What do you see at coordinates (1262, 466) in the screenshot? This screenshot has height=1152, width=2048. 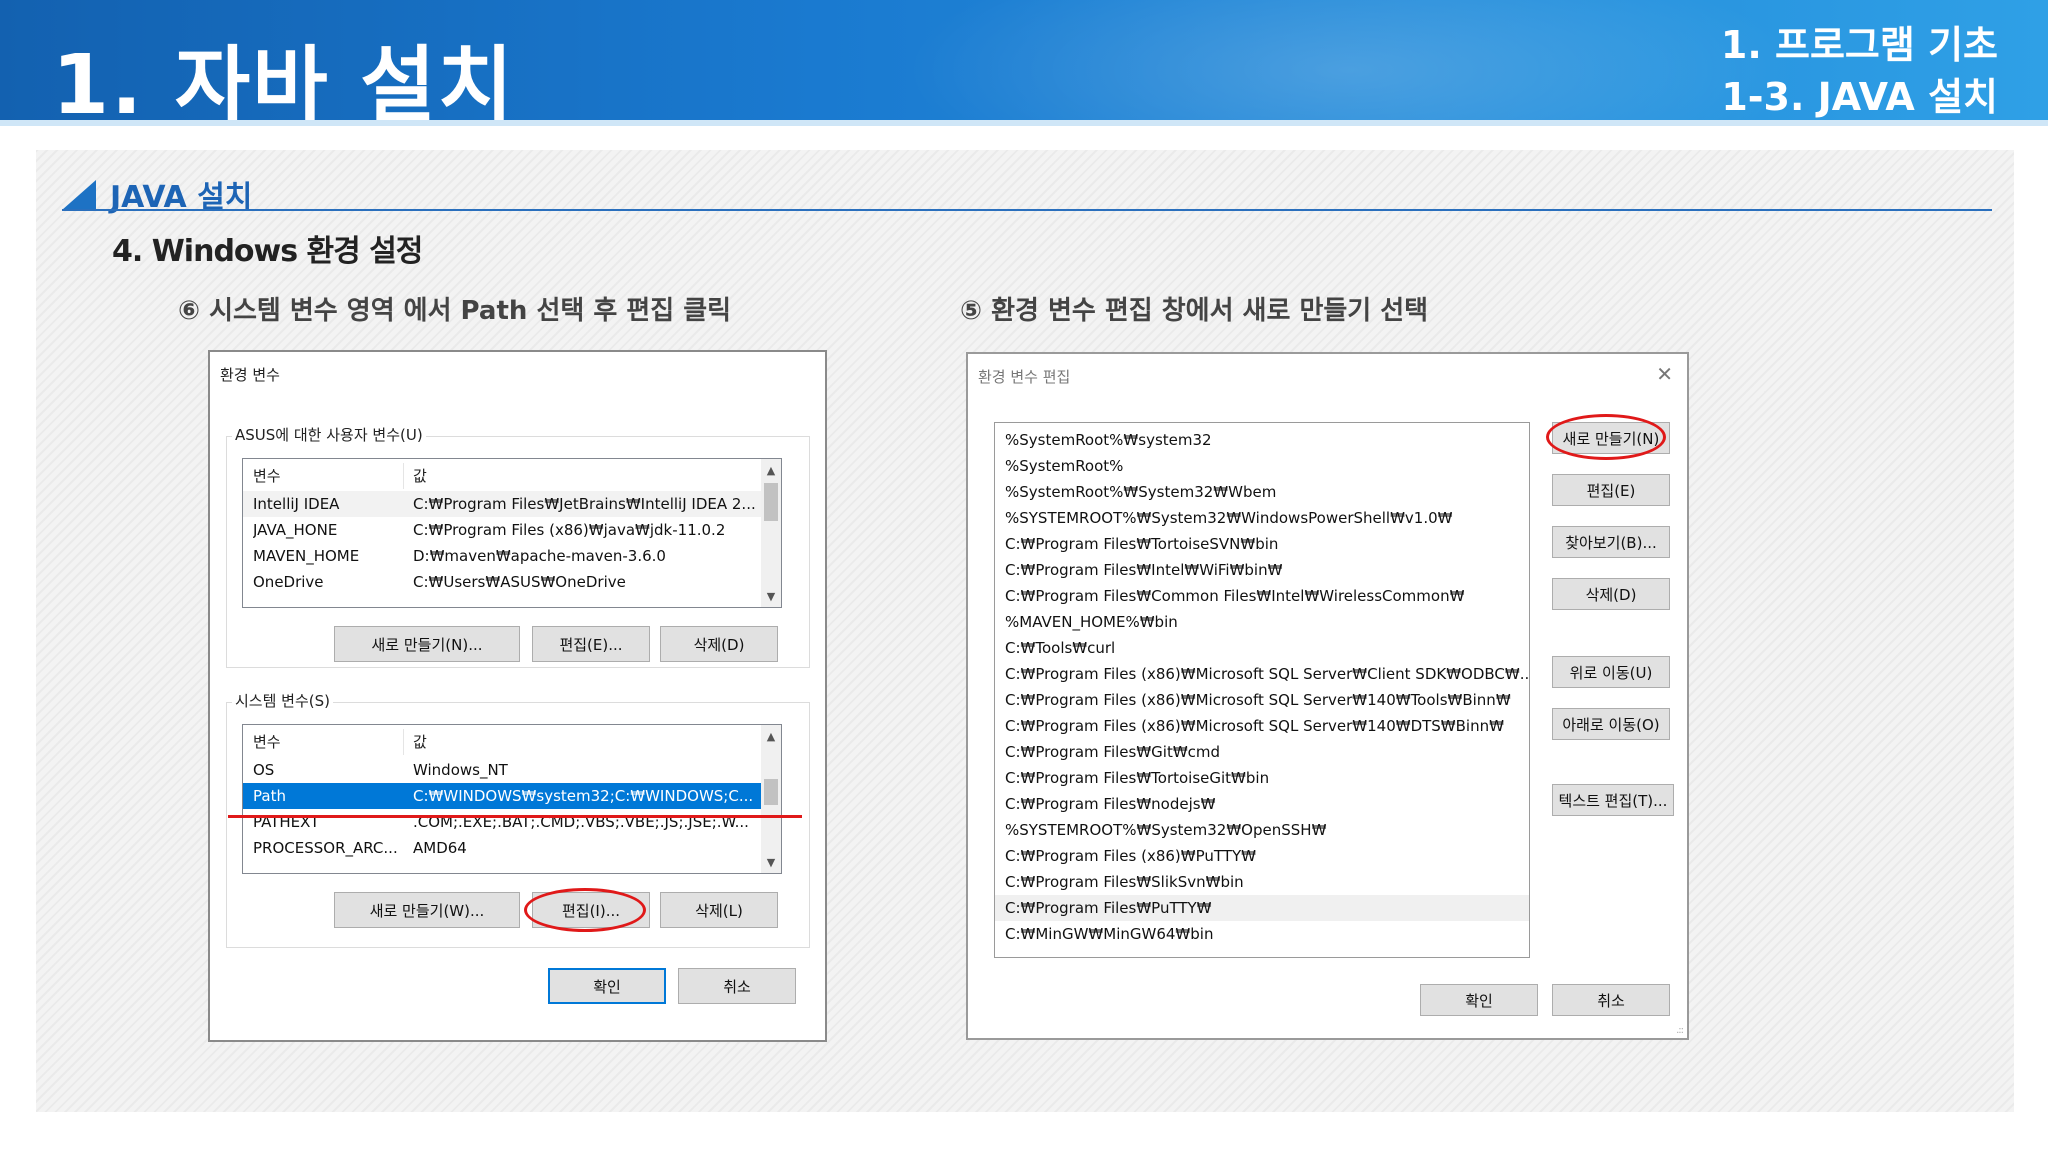 I see `path-item: %SystemRoot%` at bounding box center [1262, 466].